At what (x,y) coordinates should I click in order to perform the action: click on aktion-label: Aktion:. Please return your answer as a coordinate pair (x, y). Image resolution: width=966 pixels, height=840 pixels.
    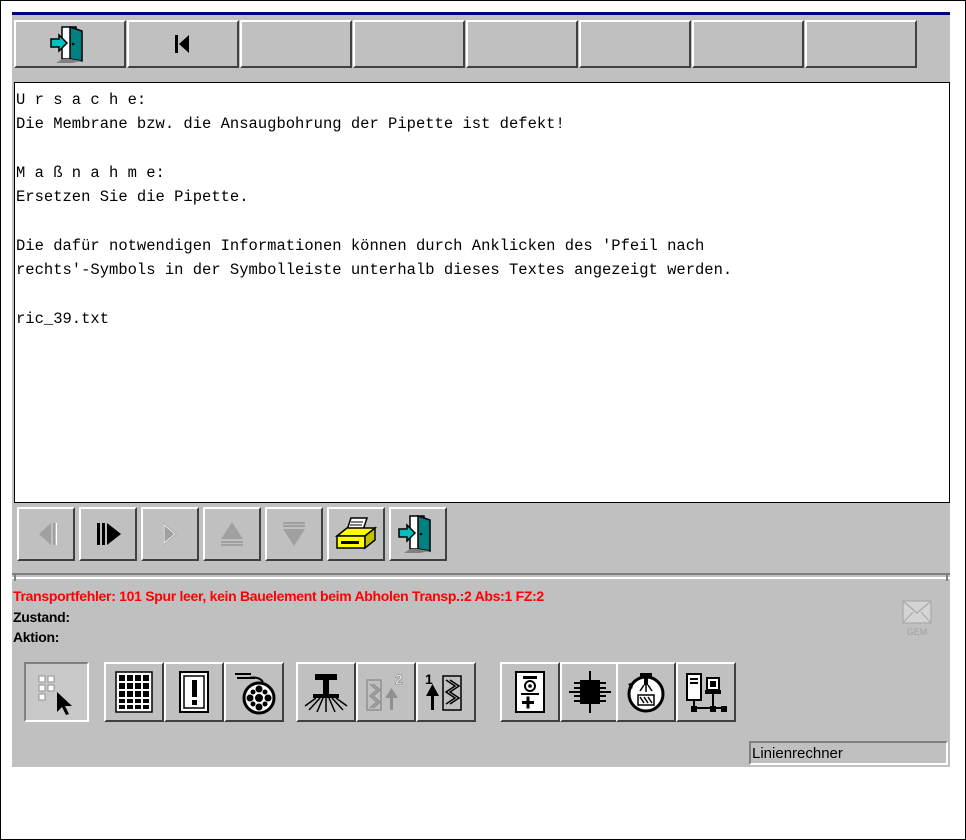
    Looking at the image, I should click on (36, 637).